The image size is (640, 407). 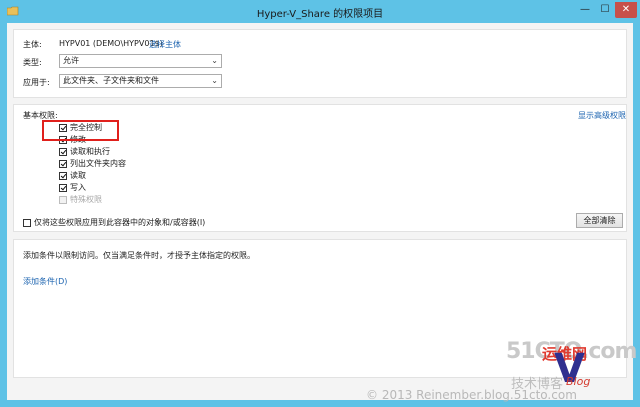 I want to click on select-principal-link: 选择主体, so click(x=165, y=44).